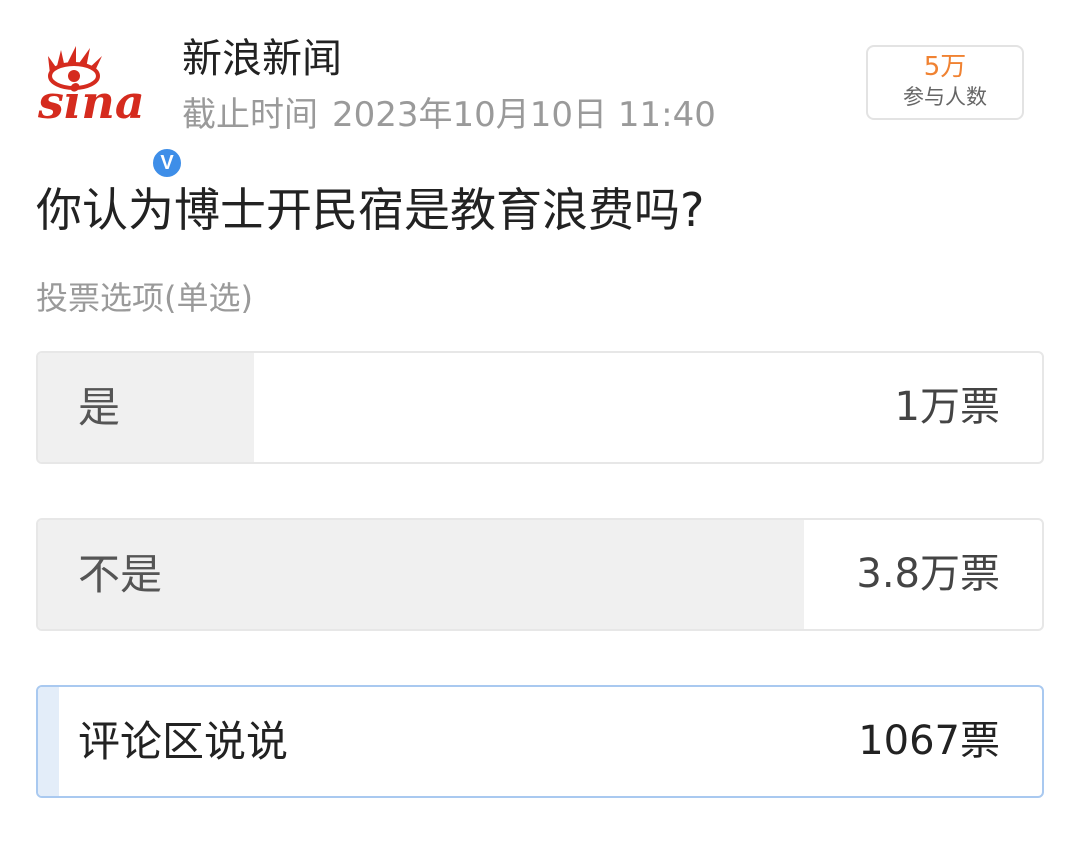 The image size is (1080, 841). I want to click on participants-badge: 5万 参与人数, so click(945, 82).